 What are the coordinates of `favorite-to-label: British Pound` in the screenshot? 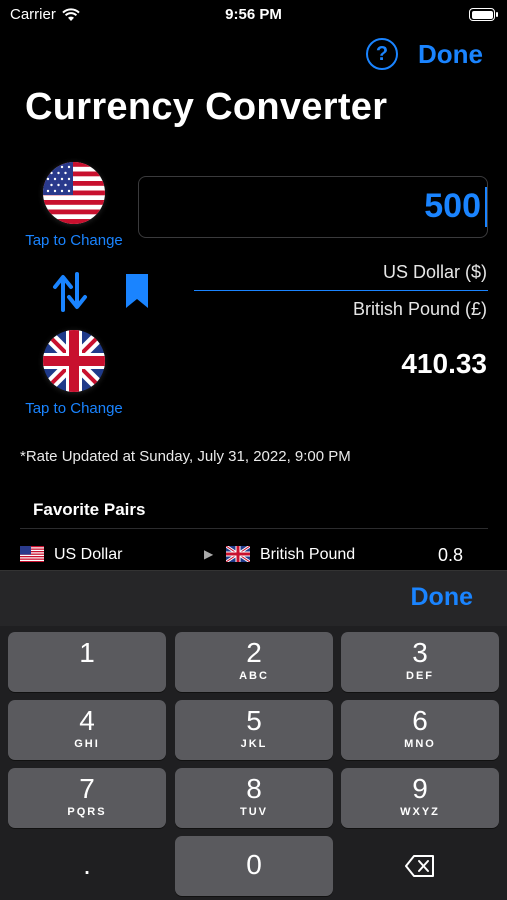 It's located at (308, 554).